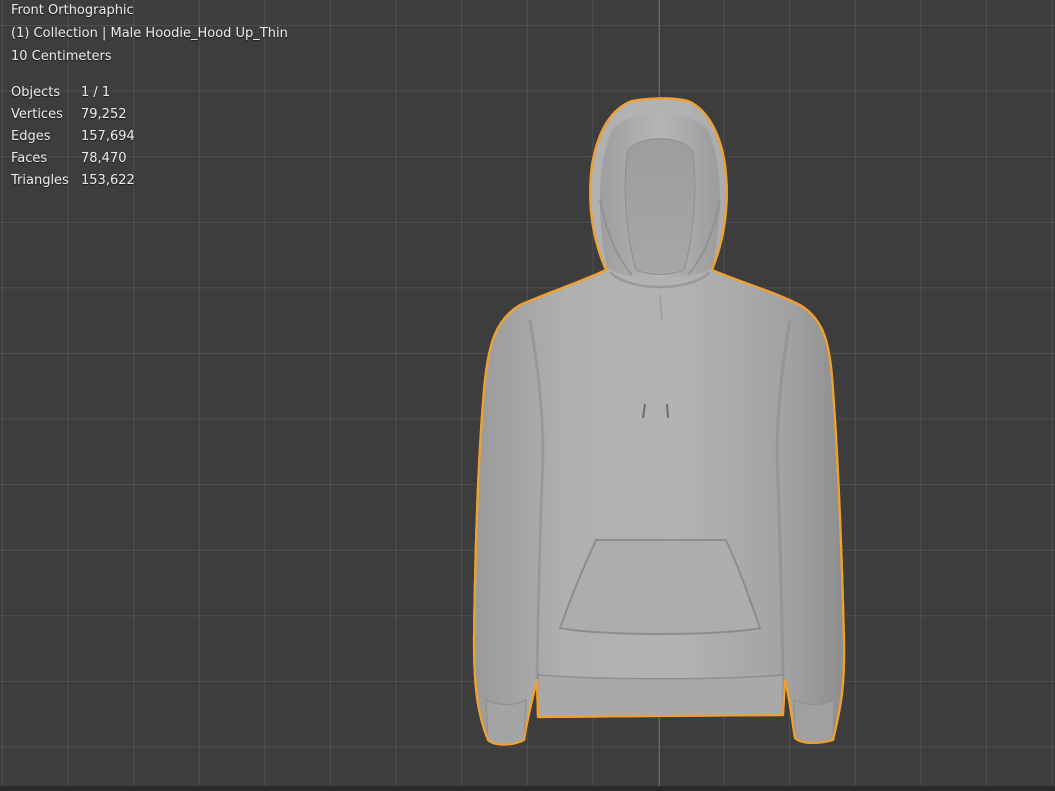 This screenshot has height=791, width=1055. Describe the element at coordinates (37, 114) in the screenshot. I see `stat-label: Vertices` at that location.